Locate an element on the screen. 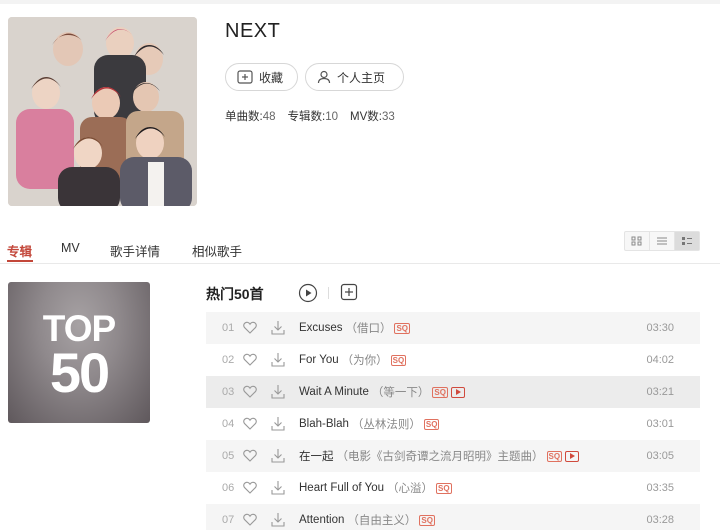  song-duration: 03:01 is located at coordinates (660, 424).